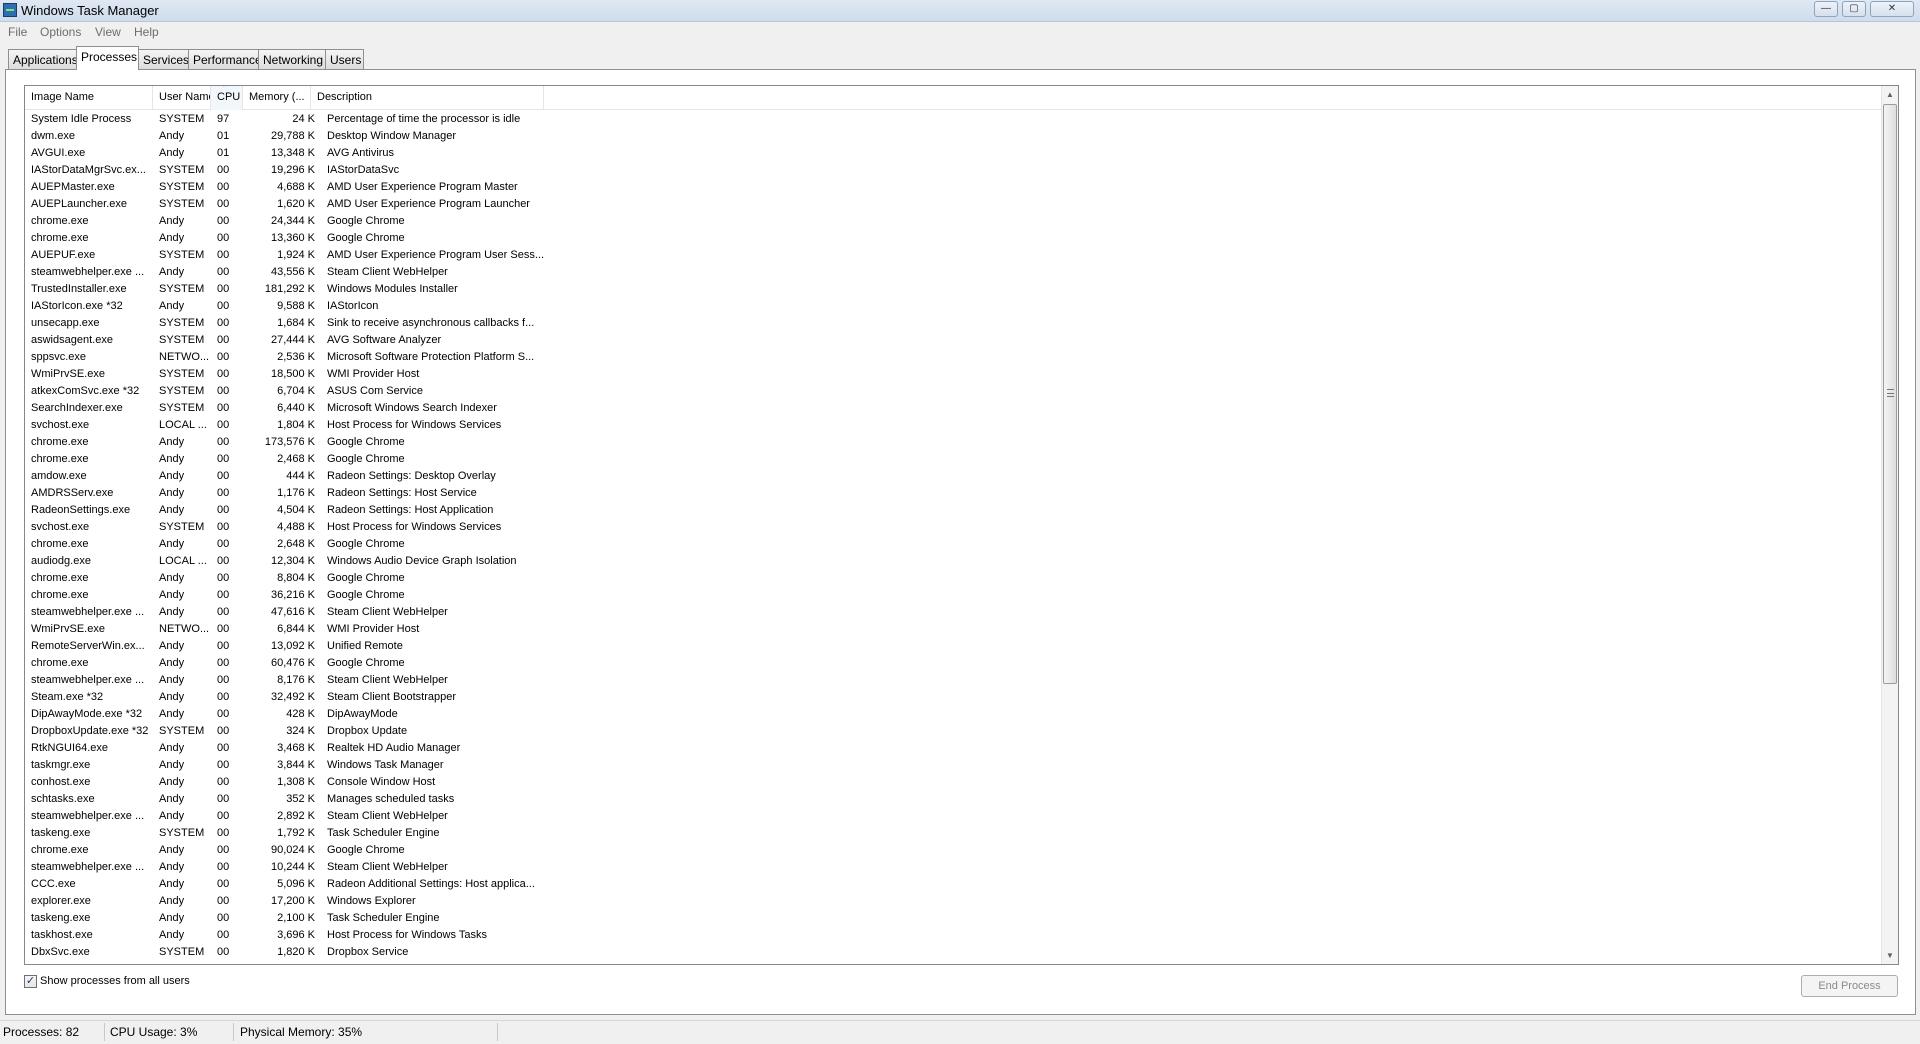 Image resolution: width=1920 pixels, height=1044 pixels. I want to click on menu-bar: File Options View Help, so click(960, 32).